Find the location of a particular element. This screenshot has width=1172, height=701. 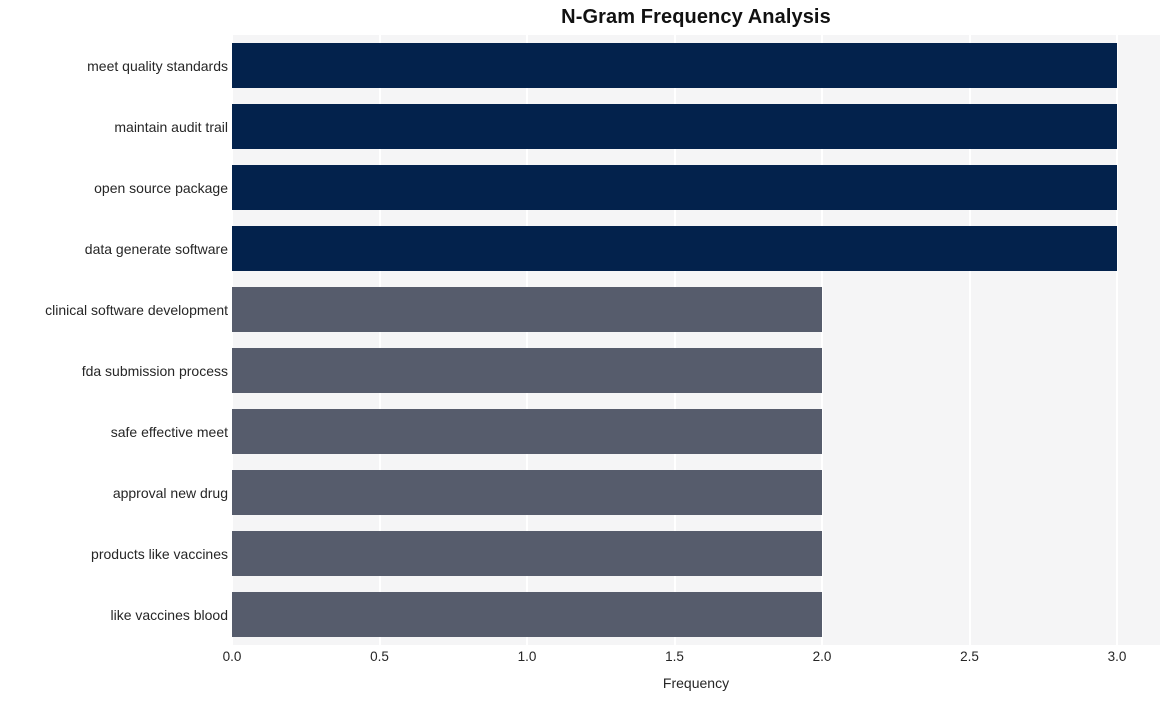

x-axis-tick-labels: 0.0 0.5 1.0 1.5 2.0 2.5 3.0 is located at coordinates (586, 660).